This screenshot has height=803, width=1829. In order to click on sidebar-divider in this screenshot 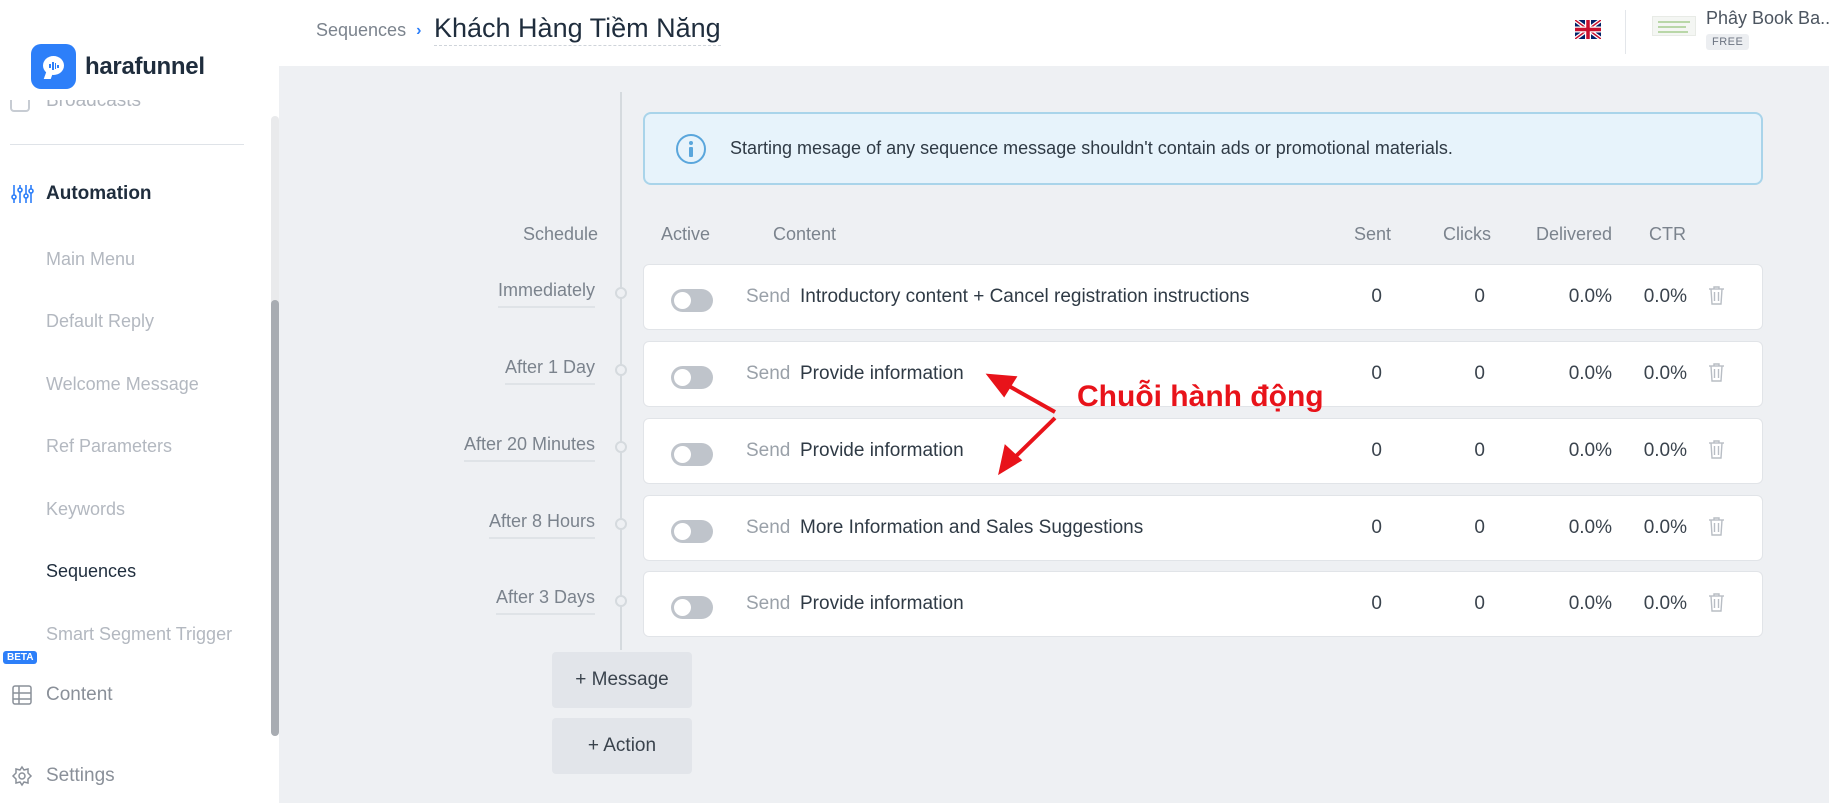, I will do `click(127, 144)`.